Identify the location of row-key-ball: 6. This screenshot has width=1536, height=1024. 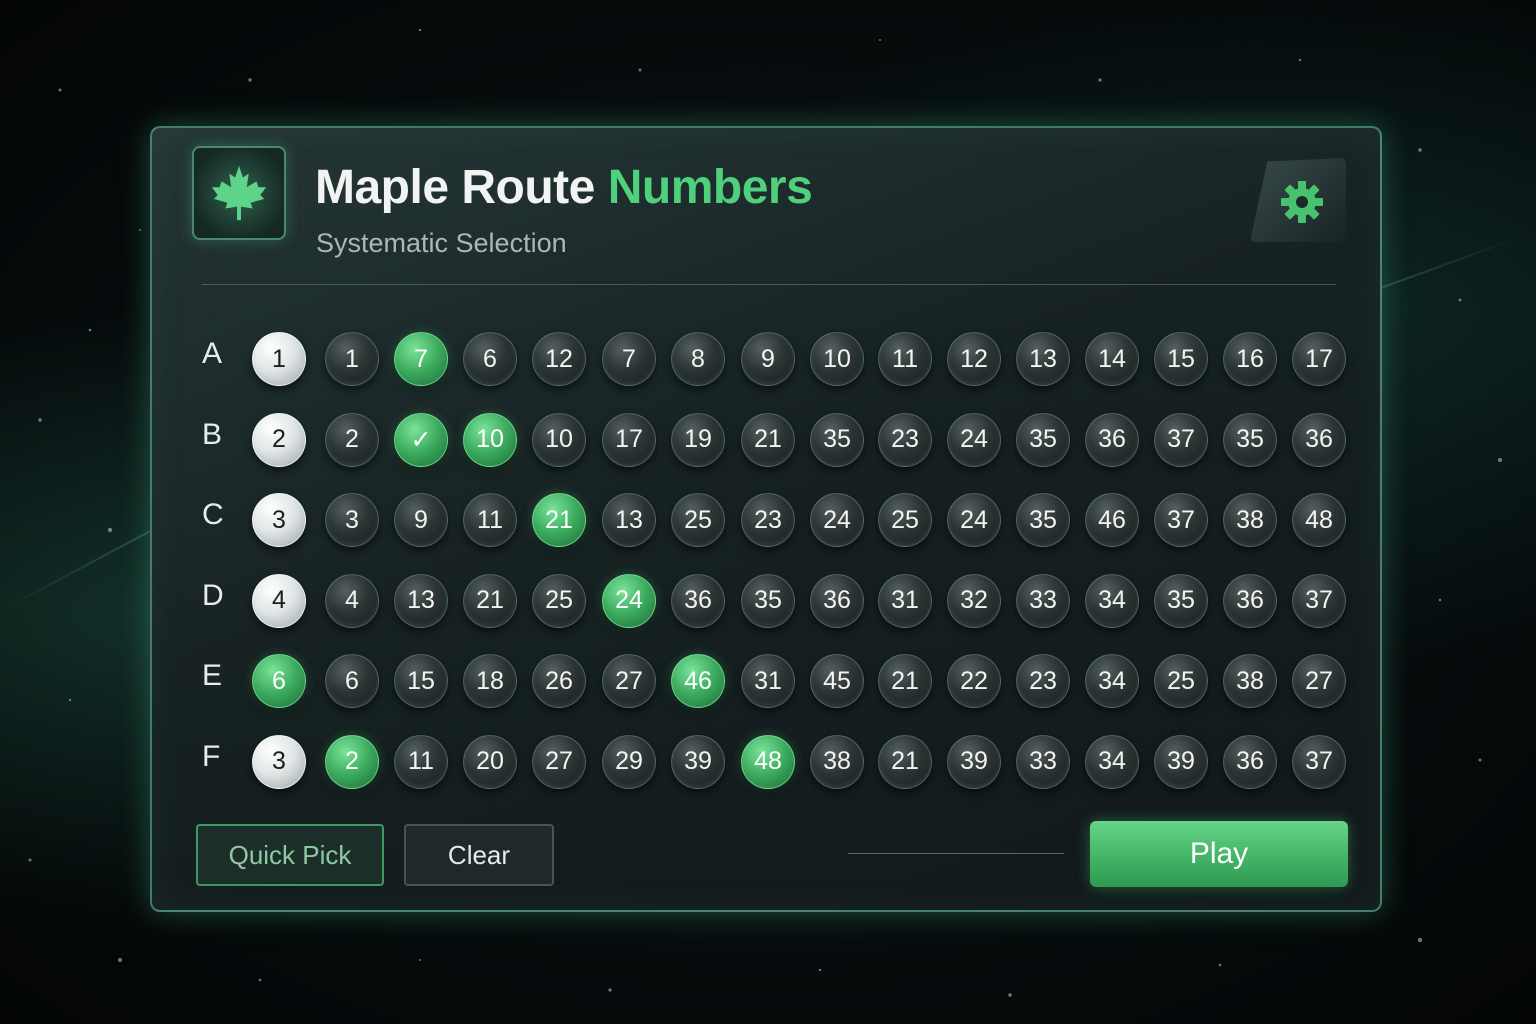
(279, 681).